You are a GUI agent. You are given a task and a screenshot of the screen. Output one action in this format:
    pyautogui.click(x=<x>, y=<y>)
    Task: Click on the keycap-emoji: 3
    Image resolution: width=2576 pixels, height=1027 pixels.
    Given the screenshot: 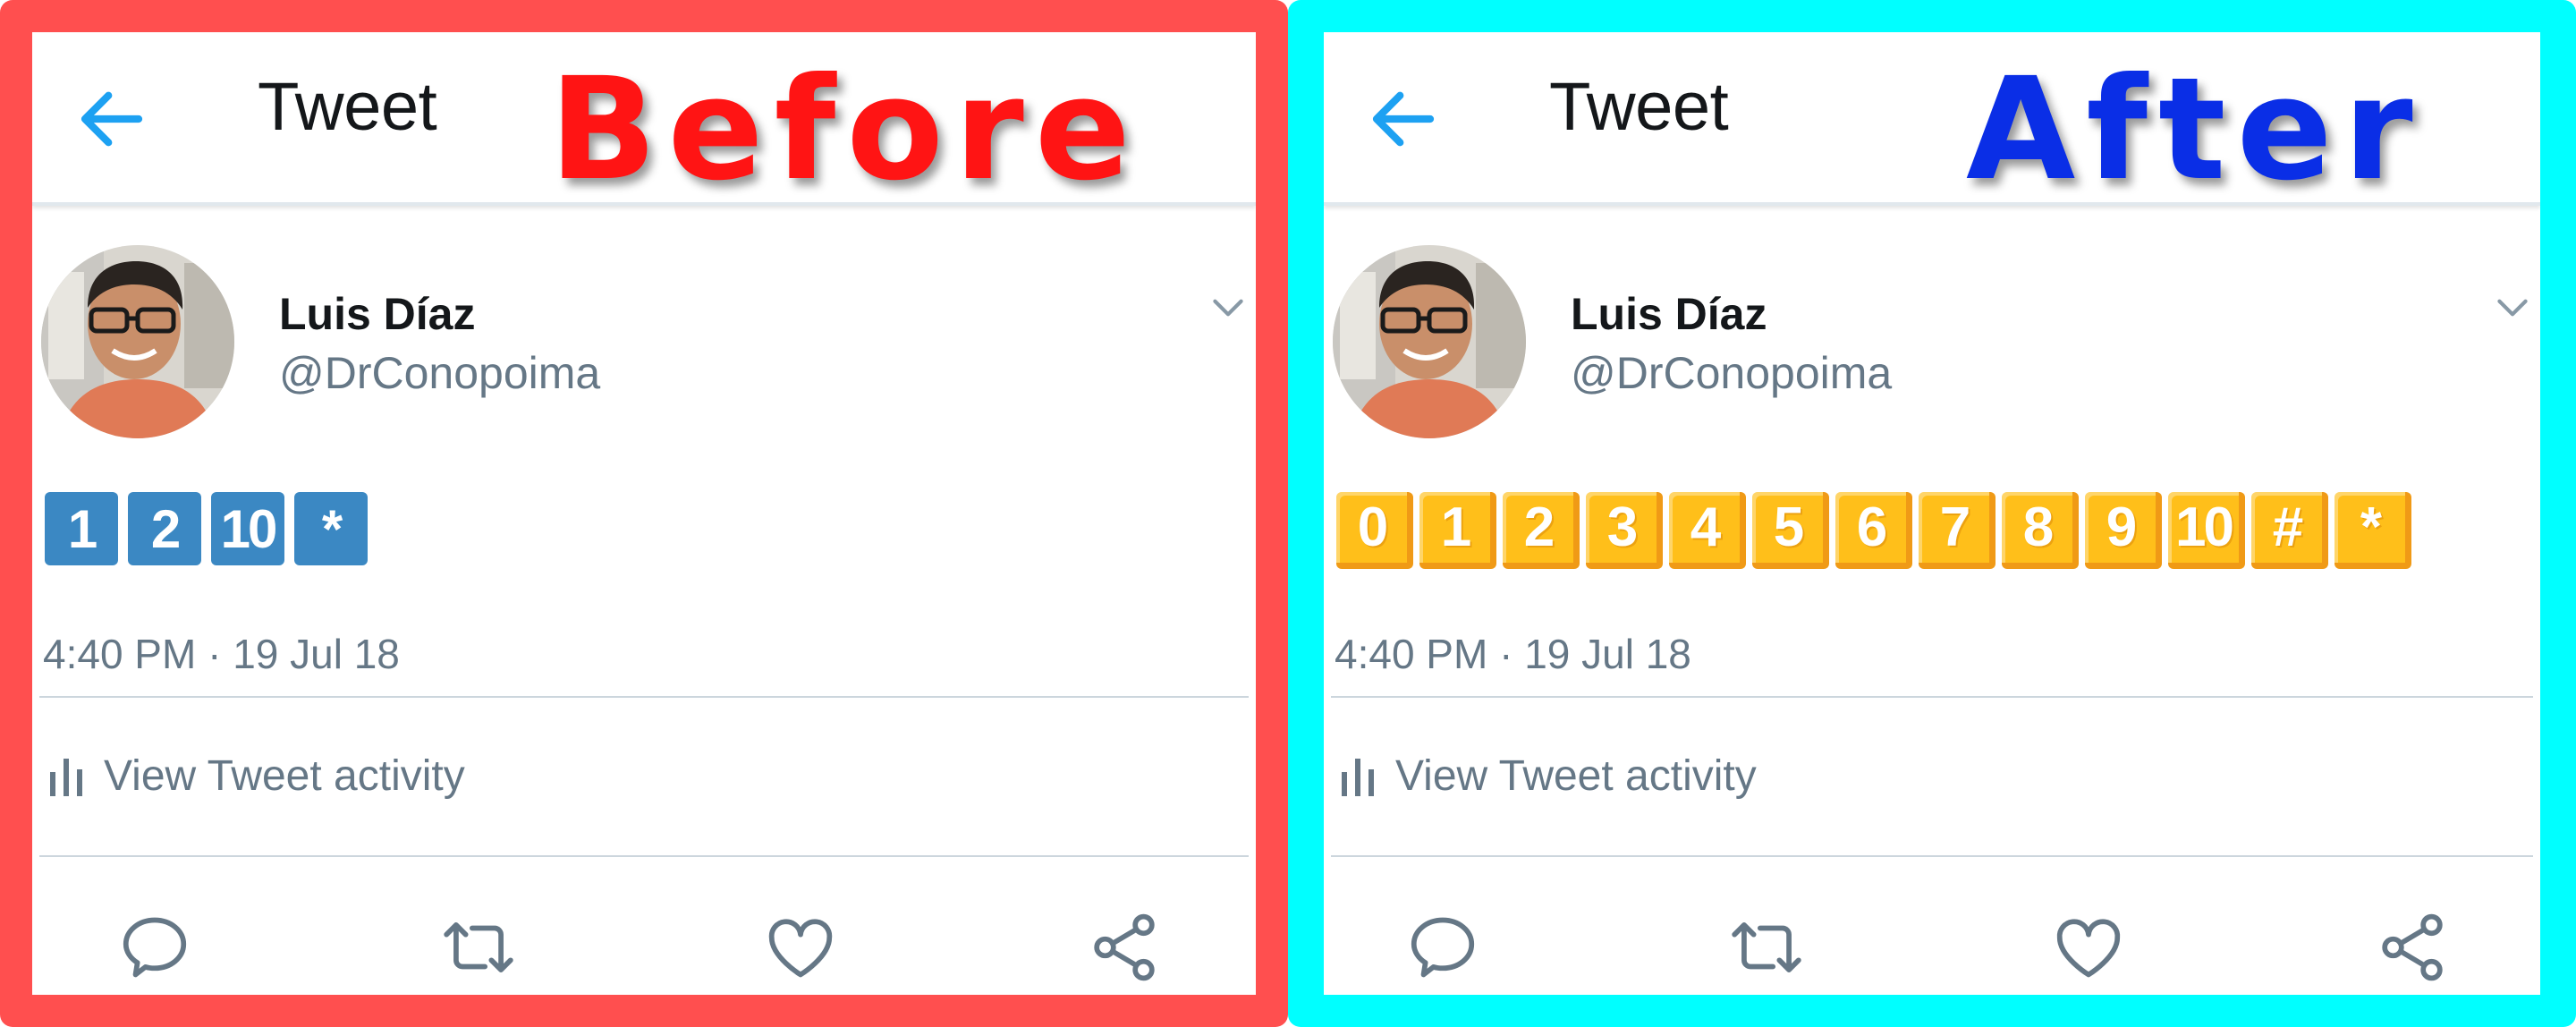 What is the action you would take?
    pyautogui.click(x=1624, y=530)
    